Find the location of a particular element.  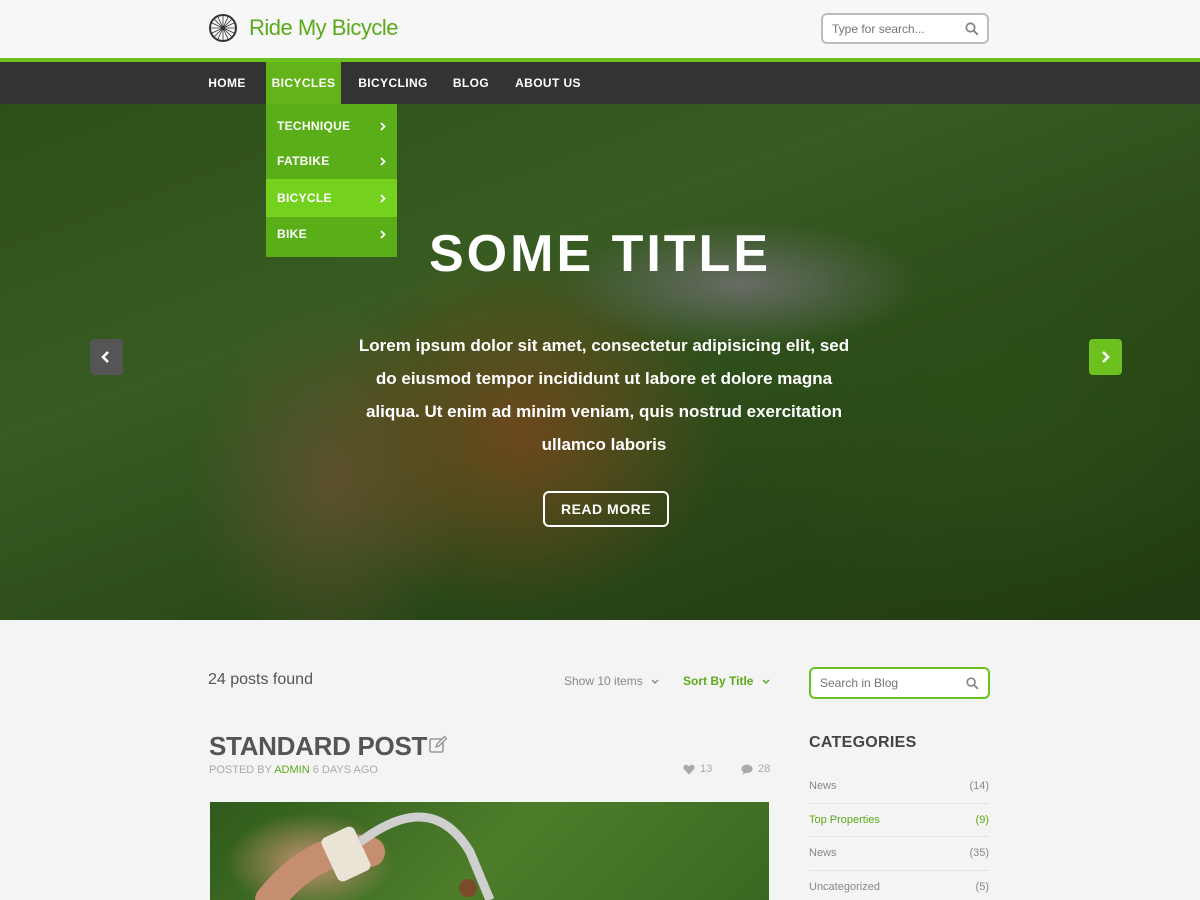

dropdown-item-fatbike: FATBIKE is located at coordinates (331, 161).